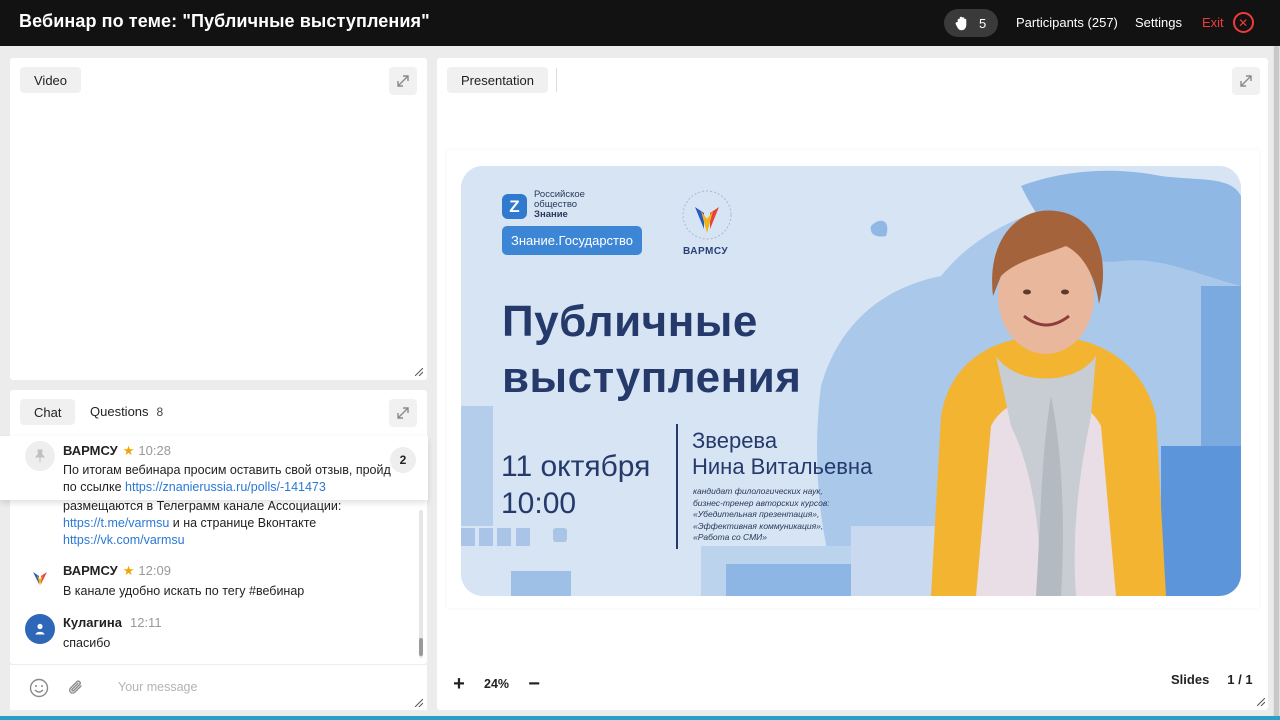 The width and height of the screenshot is (1280, 720). Describe the element at coordinates (39, 688) in the screenshot. I see `emoji-icon` at that location.